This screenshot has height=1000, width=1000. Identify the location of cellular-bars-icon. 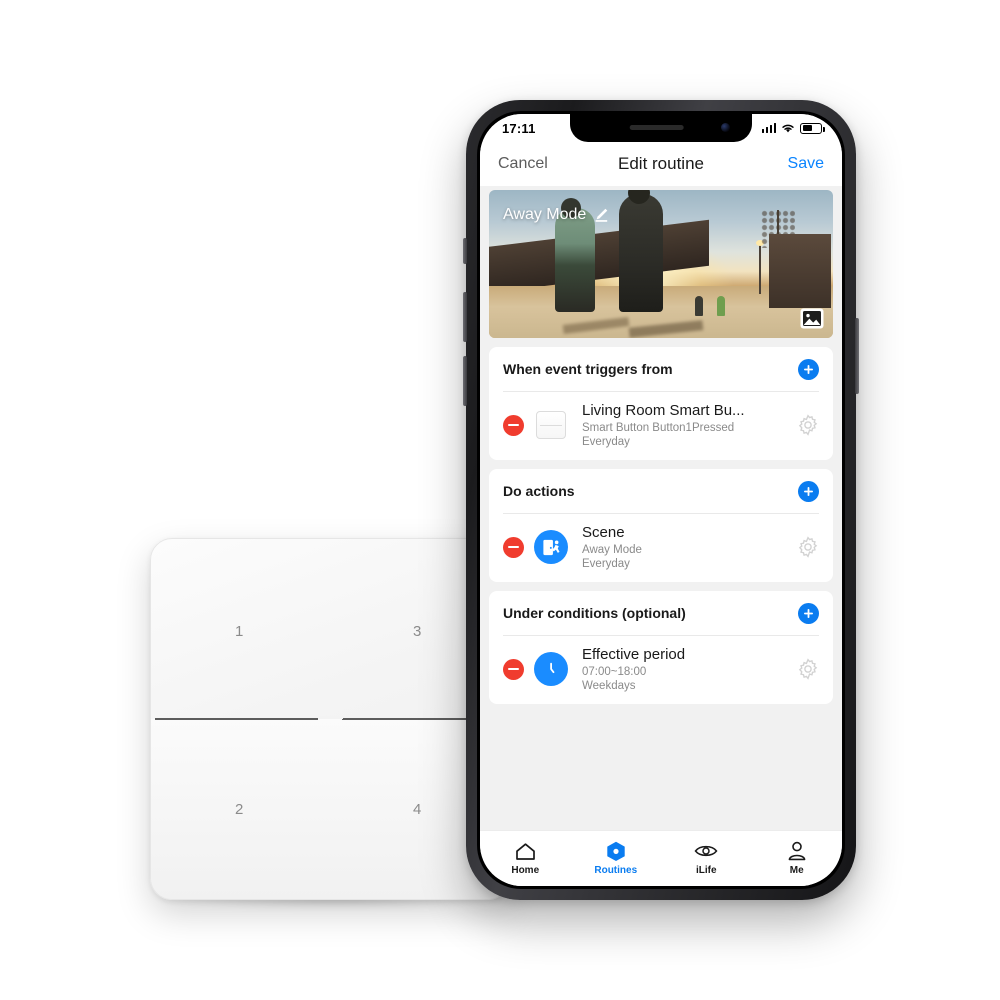
(768, 128).